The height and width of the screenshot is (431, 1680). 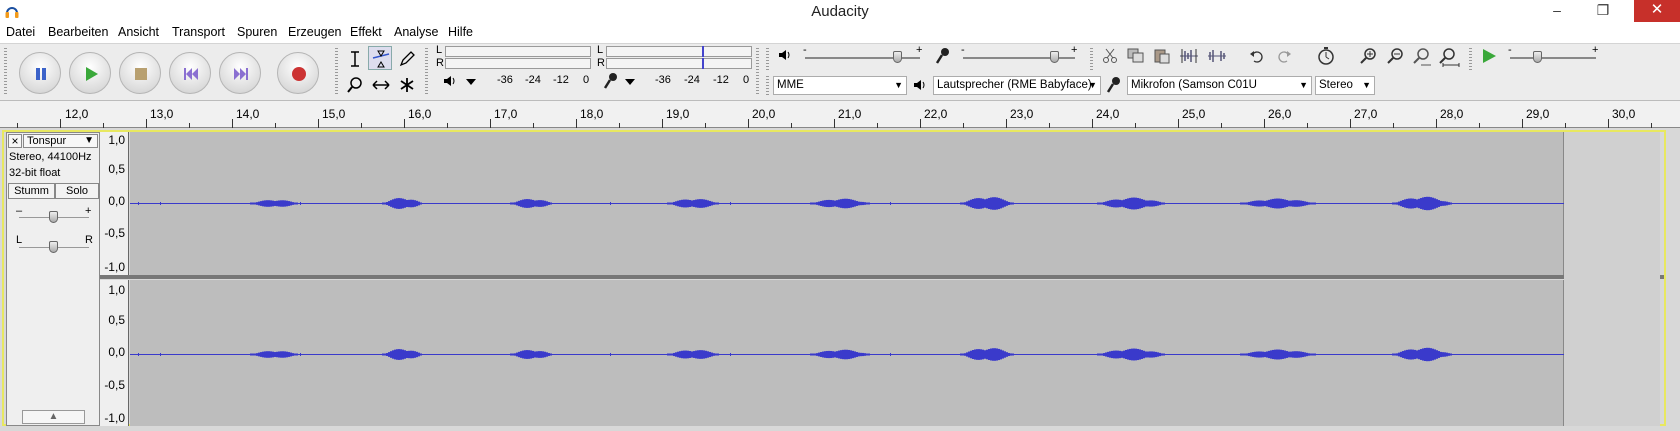 I want to click on menu-spuren: Spuren, so click(x=257, y=32).